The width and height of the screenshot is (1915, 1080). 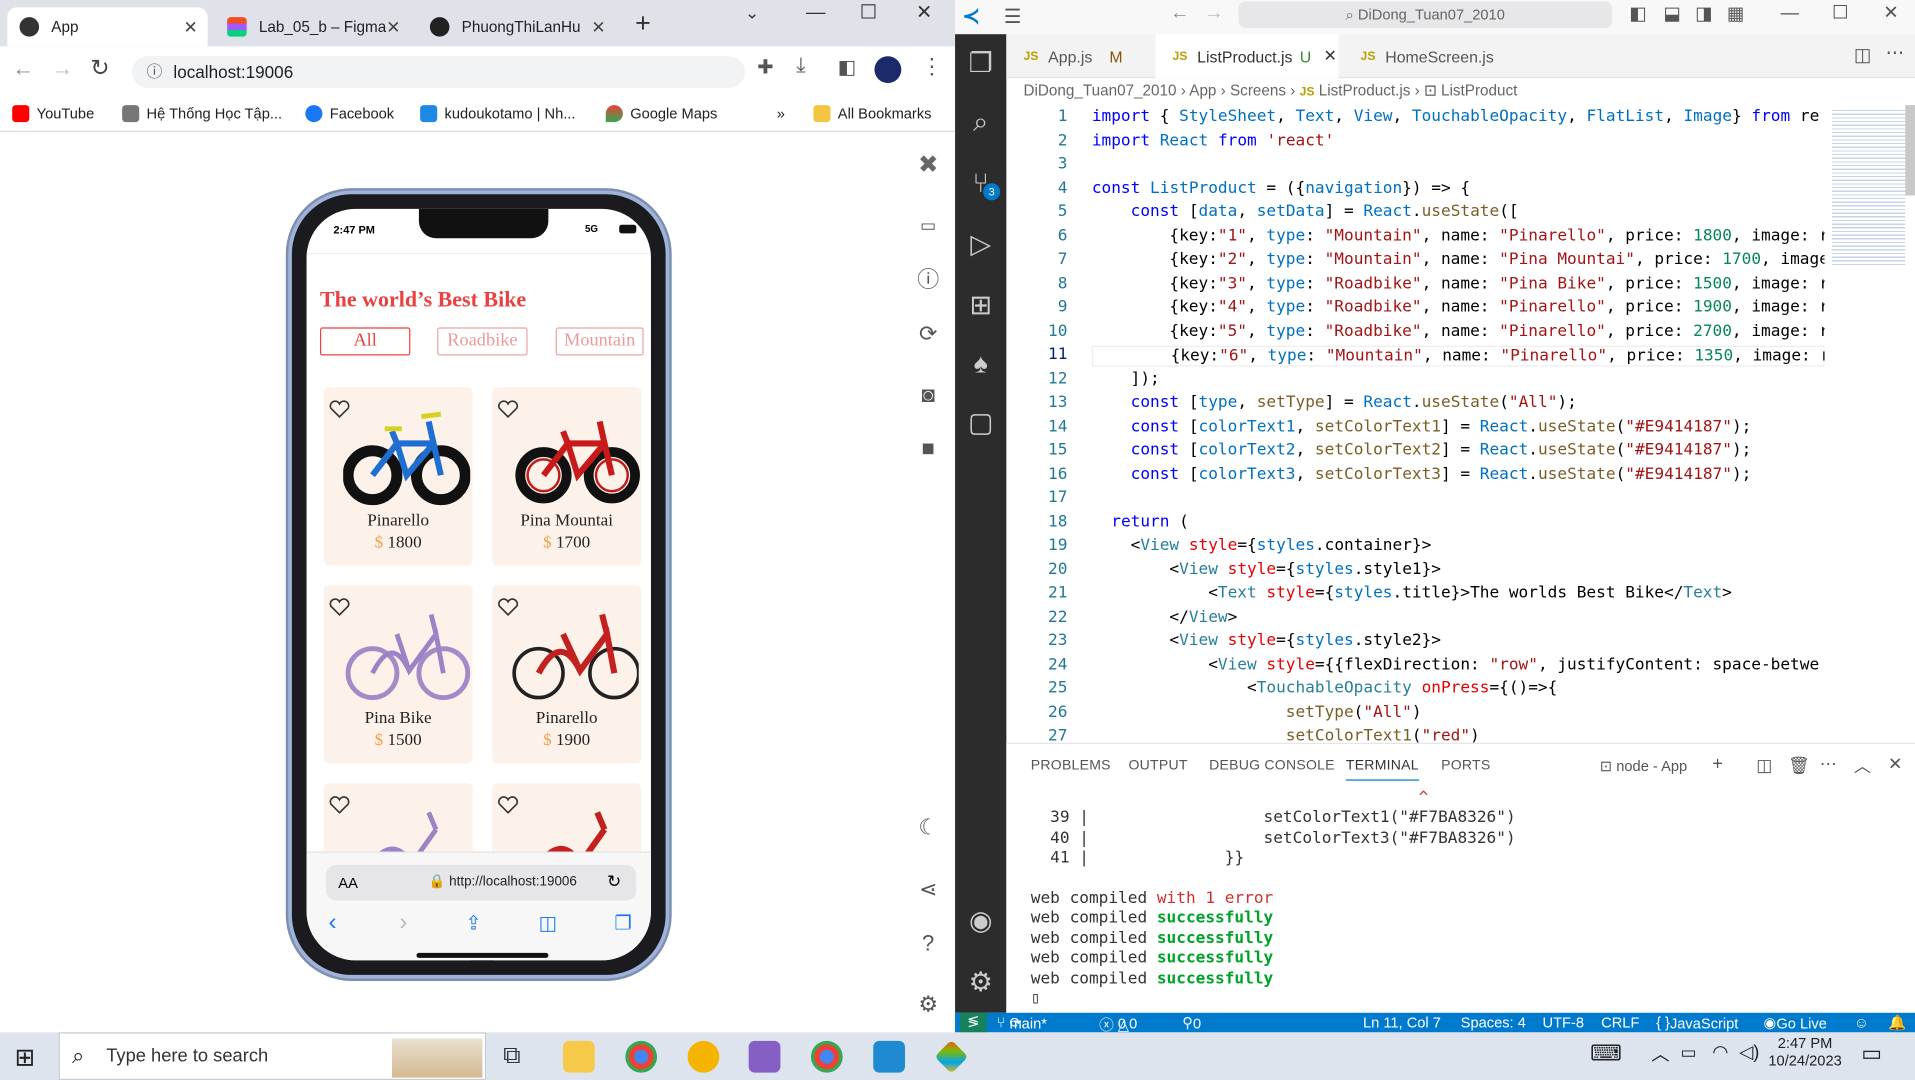 I want to click on notifications-icon: 🔔, so click(x=1897, y=1022).